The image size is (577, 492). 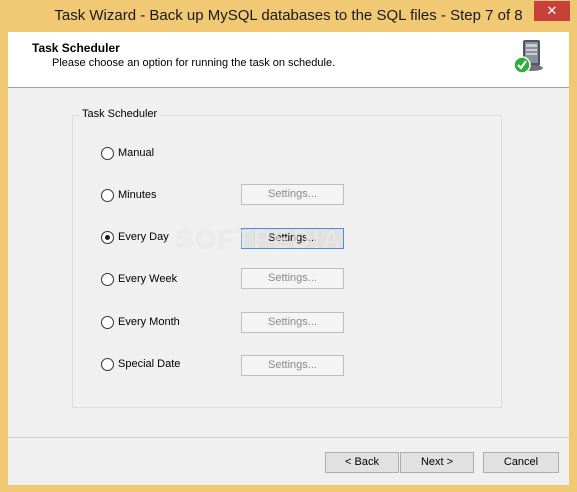 I want to click on option-label: Special Date, so click(x=149, y=364).